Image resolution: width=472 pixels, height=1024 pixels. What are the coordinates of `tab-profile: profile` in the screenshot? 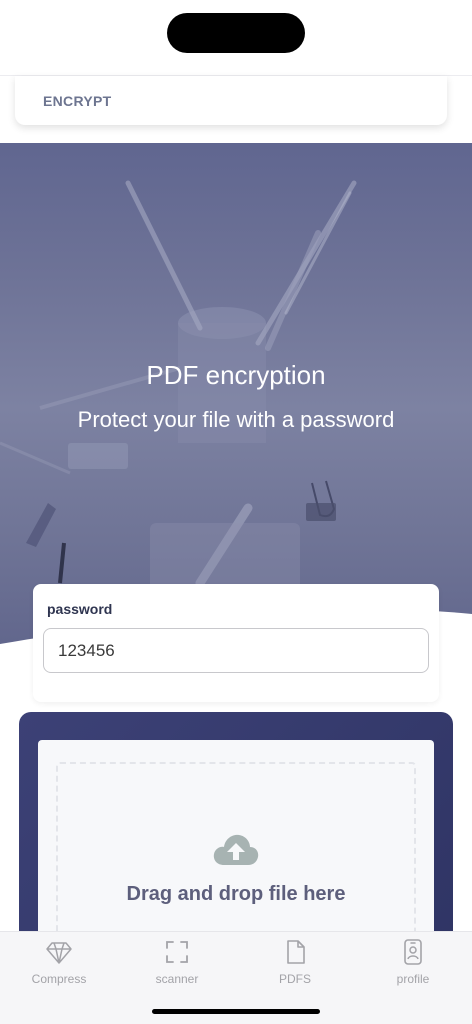 It's located at (413, 963).